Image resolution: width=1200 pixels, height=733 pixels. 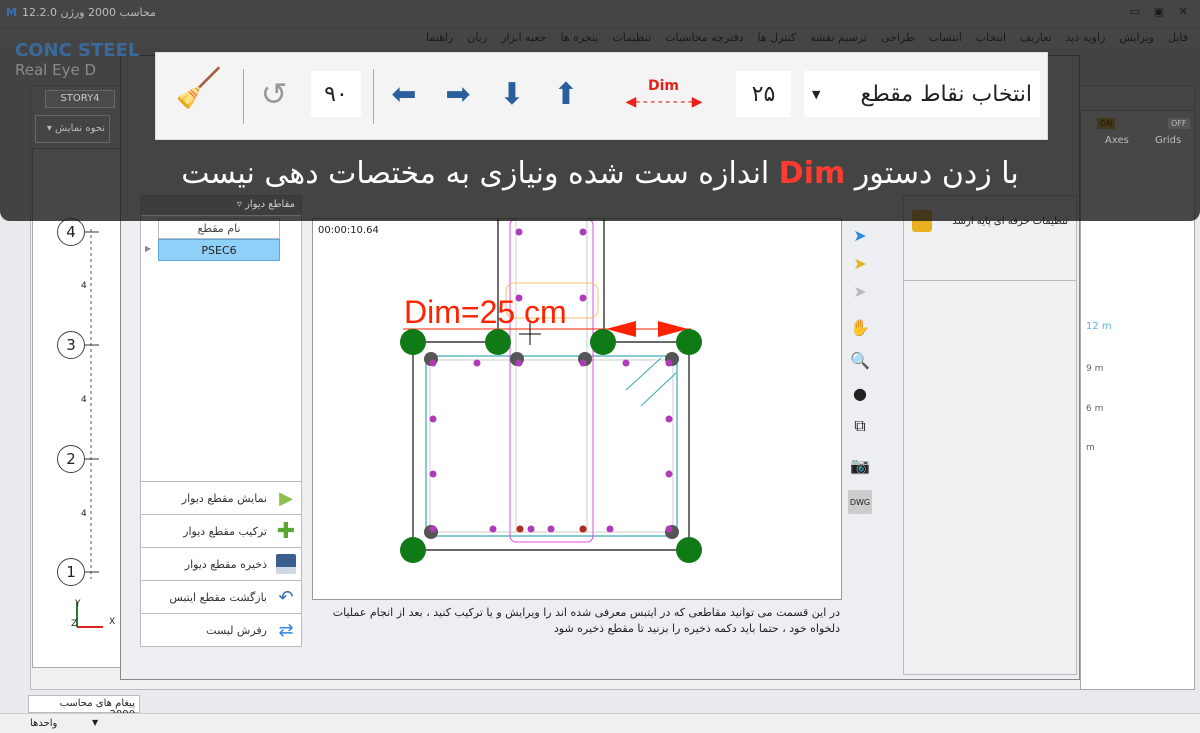 I want to click on drawing-toolbar: ➤ ➤ ➤ ✋ 🔍 ● ⧉ 📷 DWG, so click(x=860, y=368).